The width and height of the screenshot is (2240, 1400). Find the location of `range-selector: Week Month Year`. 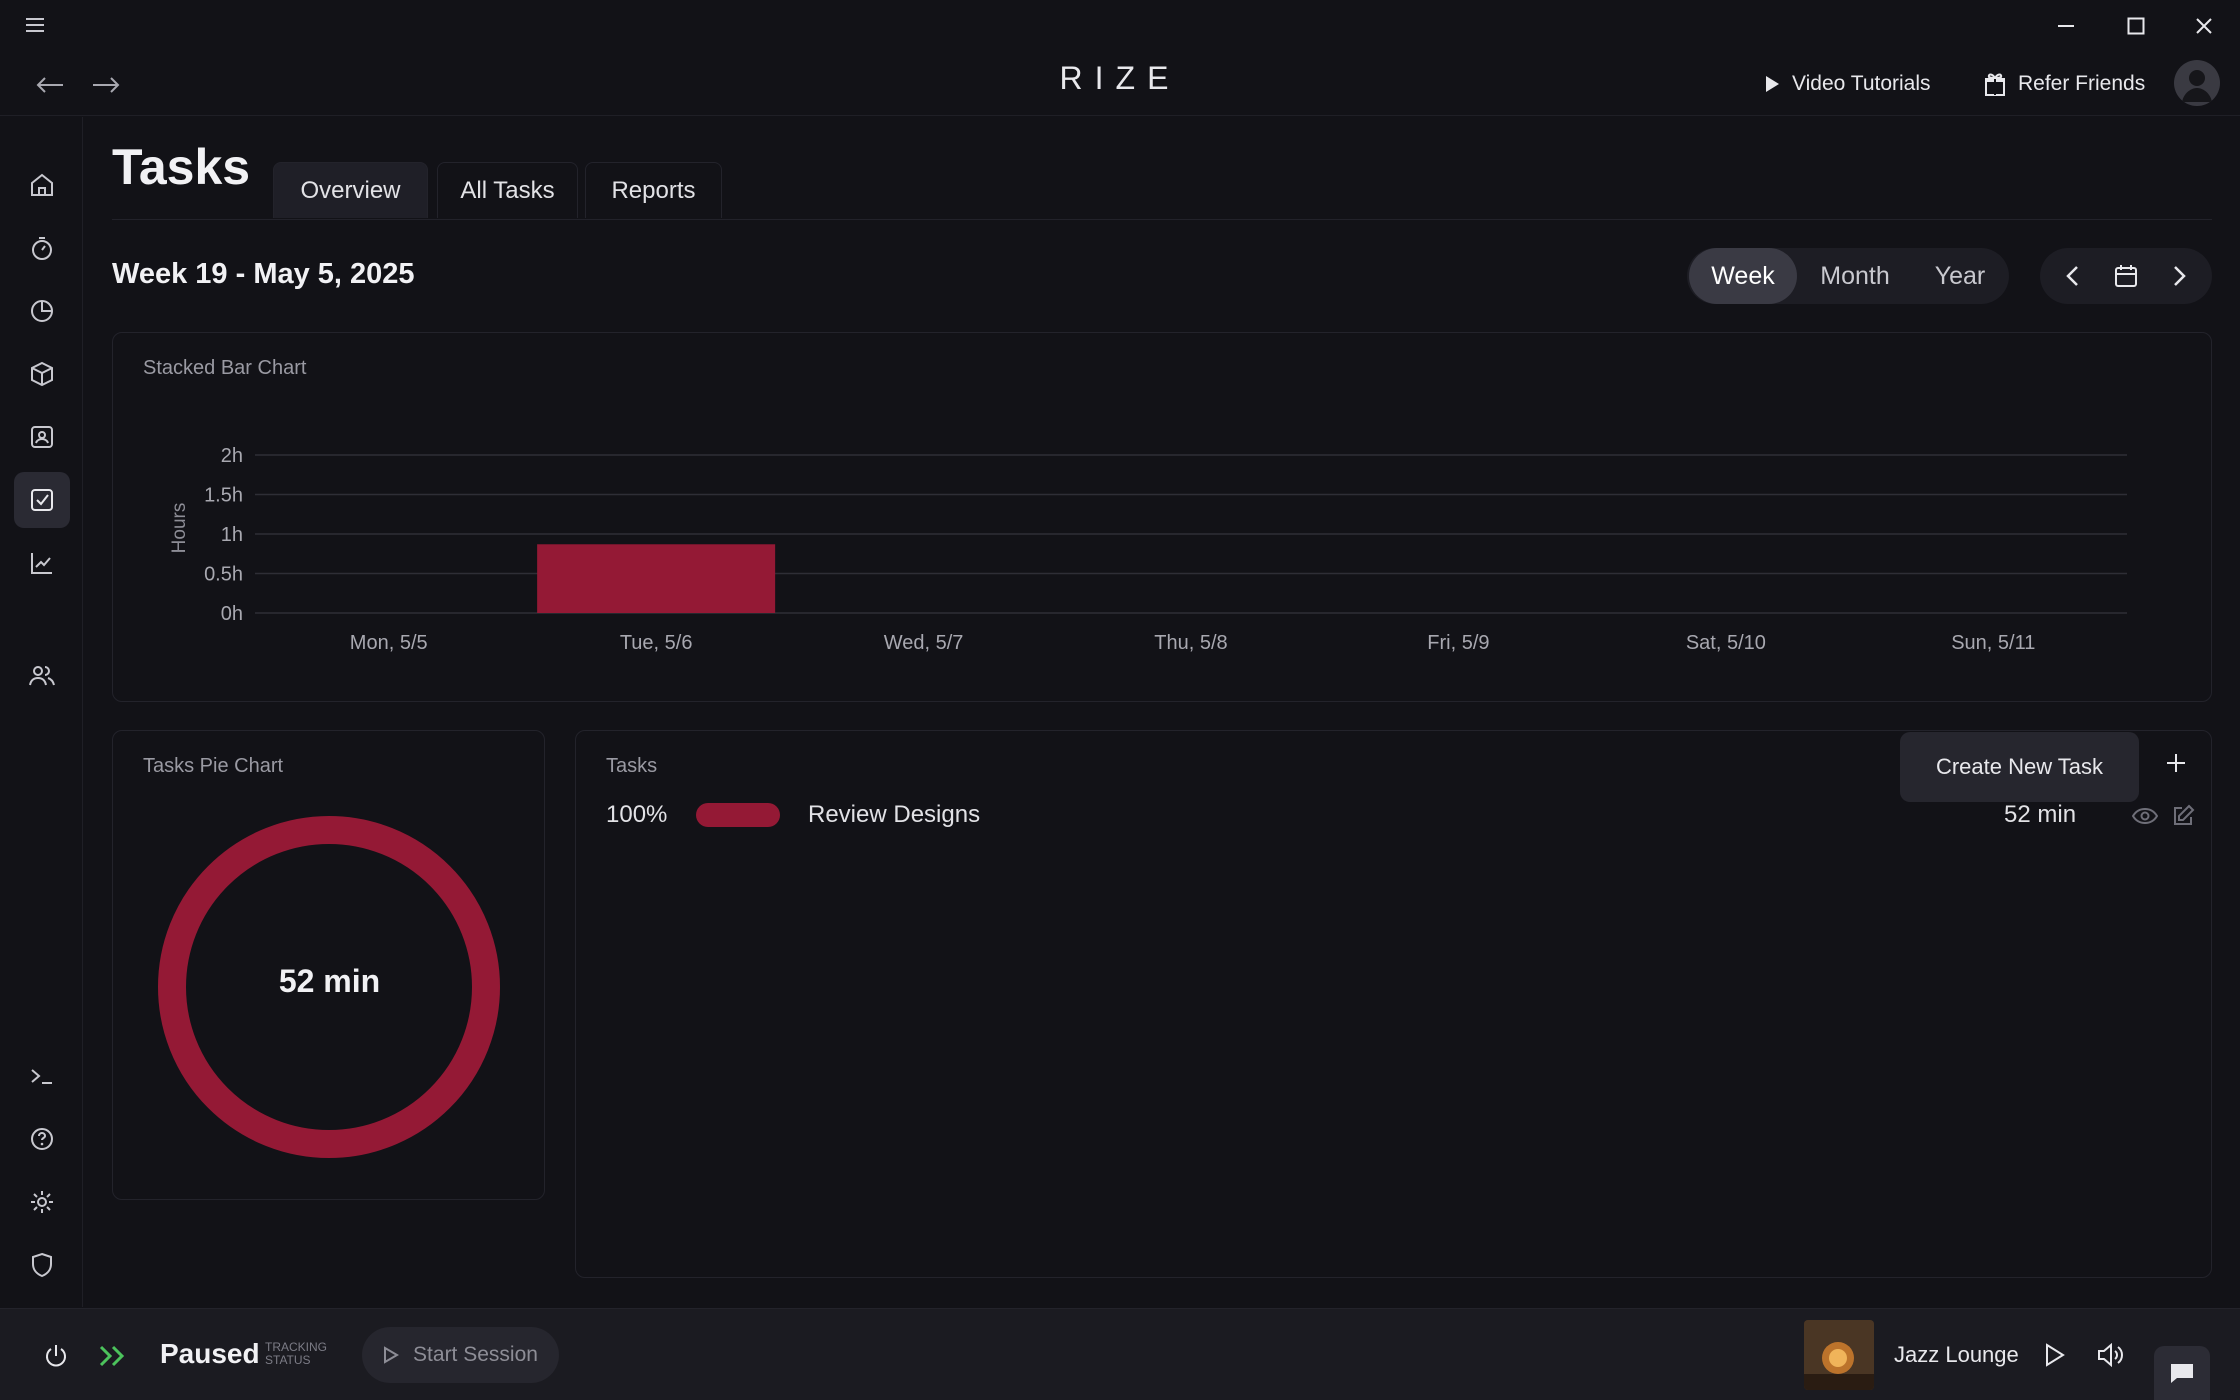

range-selector: Week Month Year is located at coordinates (1848, 276).